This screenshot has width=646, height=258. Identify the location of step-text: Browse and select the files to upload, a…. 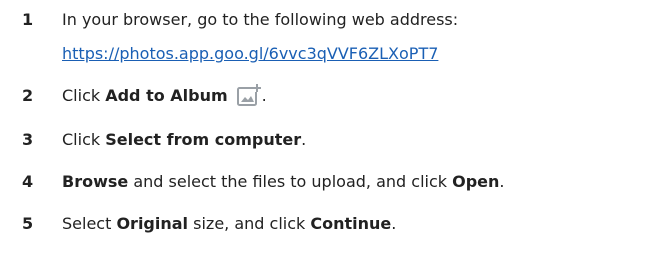
(283, 182).